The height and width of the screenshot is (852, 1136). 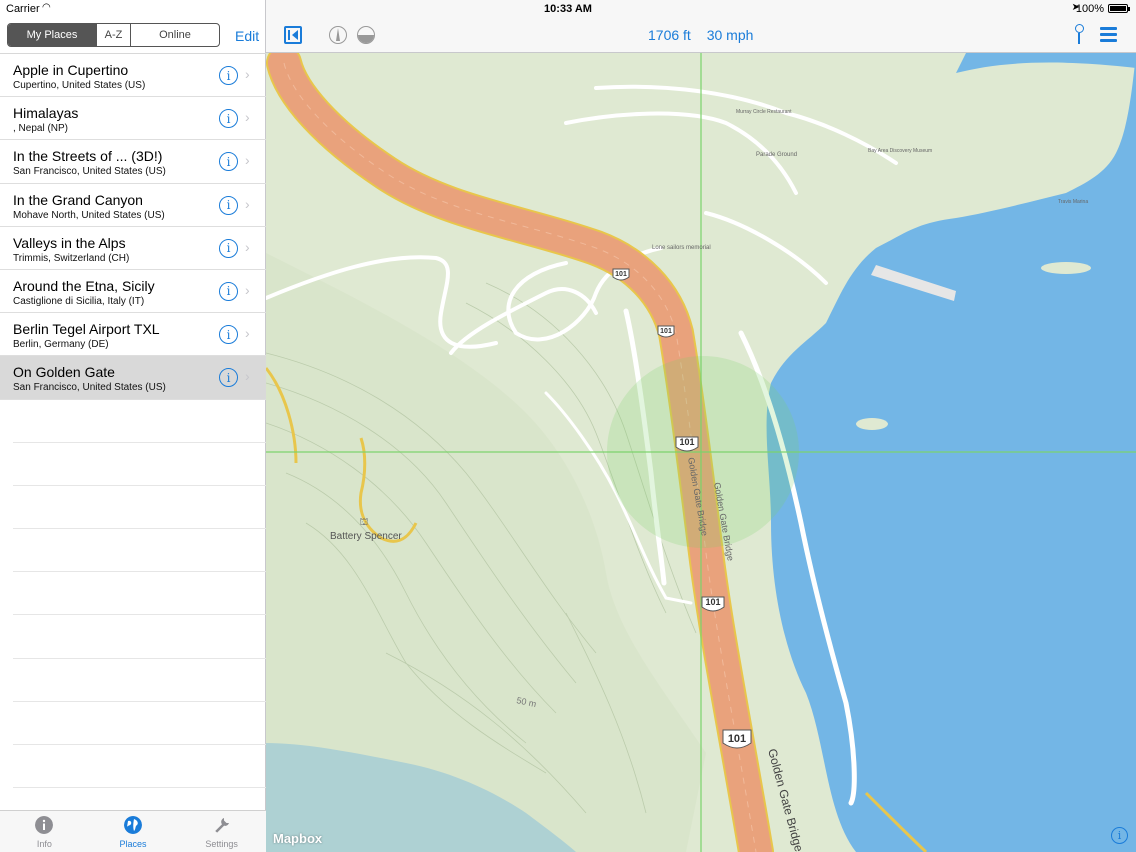 I want to click on battery-spencer-label: Battery Spencer, so click(x=366, y=536).